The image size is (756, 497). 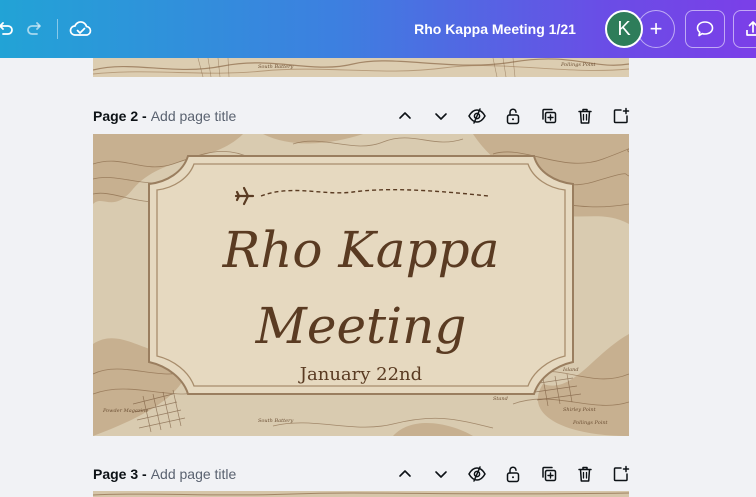 I want to click on comments-button, so click(x=705, y=29).